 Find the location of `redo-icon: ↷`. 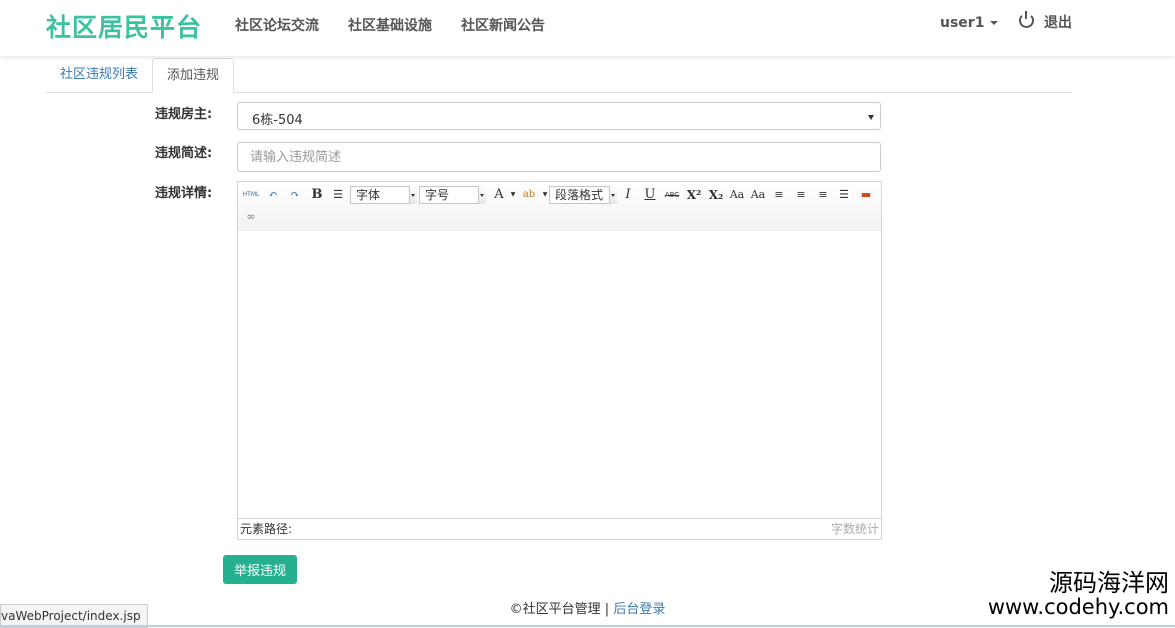

redo-icon: ↷ is located at coordinates (295, 195).